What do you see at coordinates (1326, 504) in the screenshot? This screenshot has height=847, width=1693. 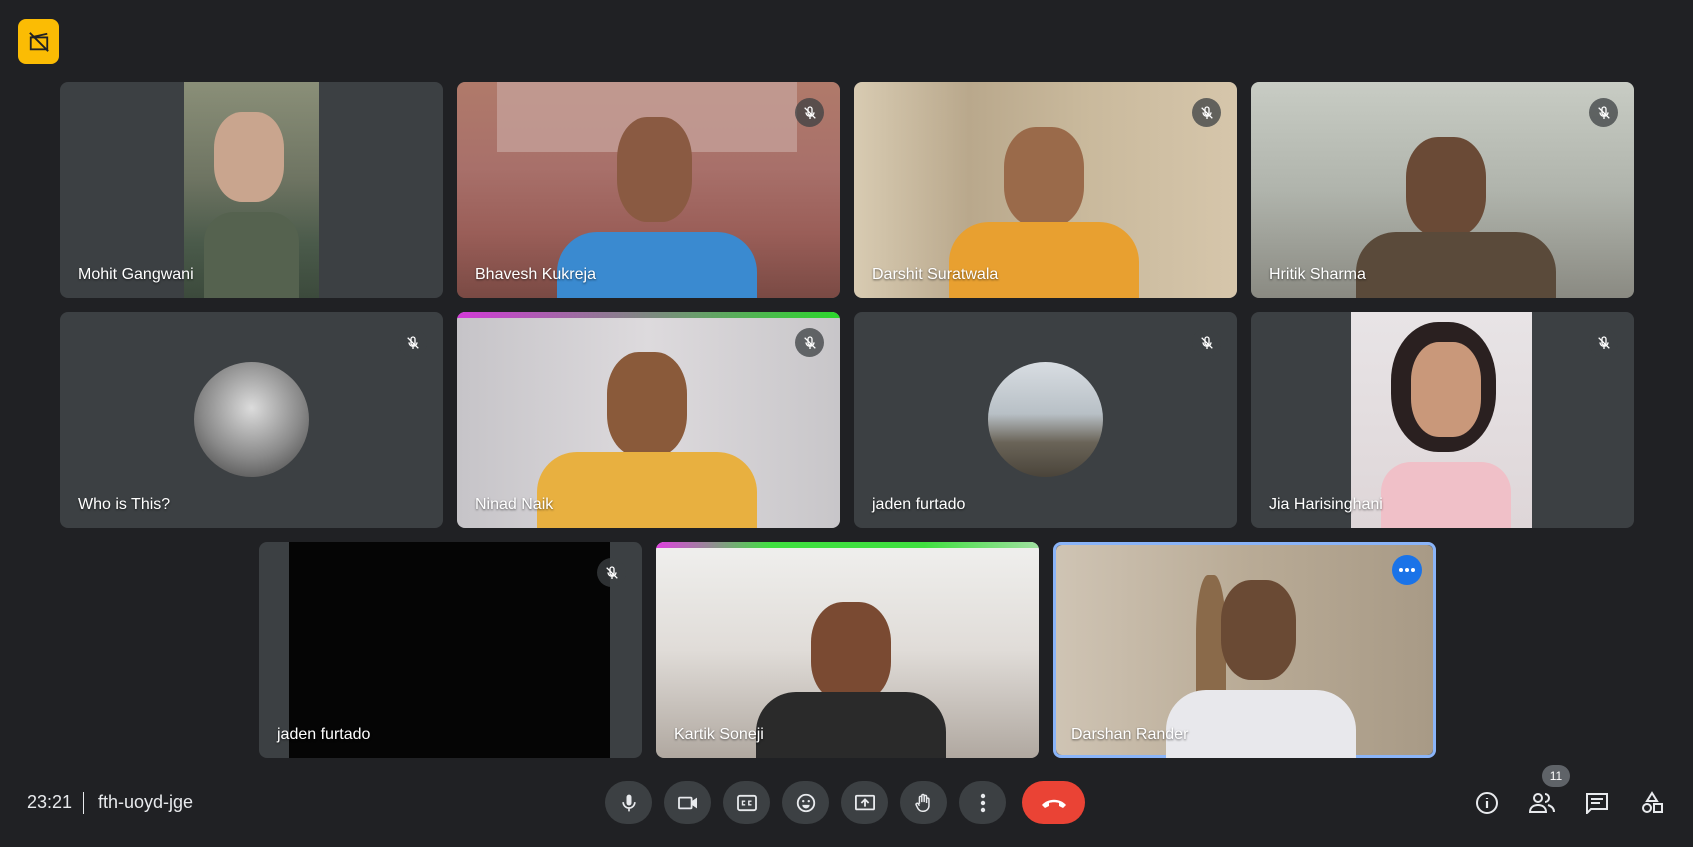 I see `participant-name: Jia Harisinghani` at bounding box center [1326, 504].